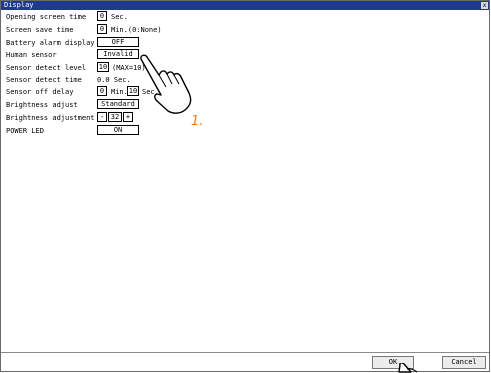  Describe the element at coordinates (166, 84) in the screenshot. I see `hand-pointer-icon` at that location.